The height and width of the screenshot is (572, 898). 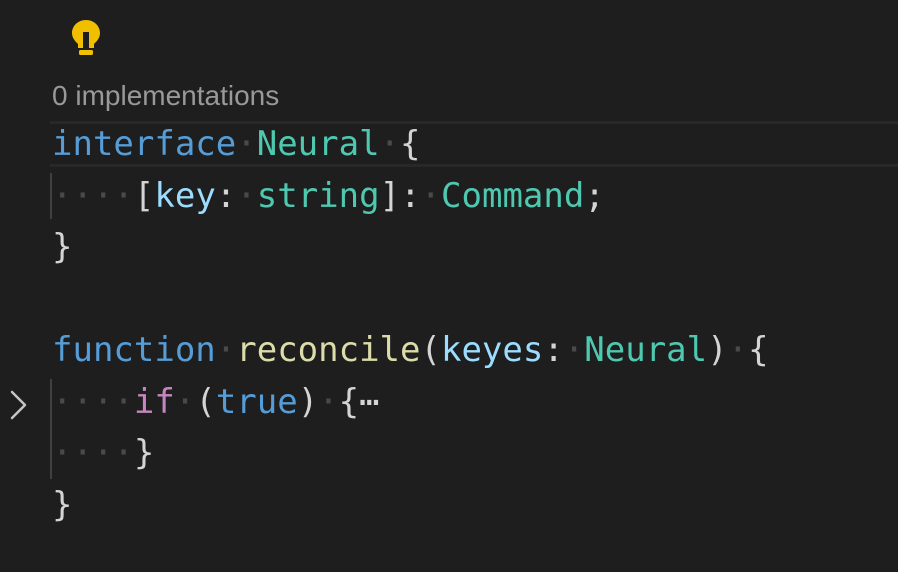 I want to click on keyword-token: interface, so click(x=144, y=144).